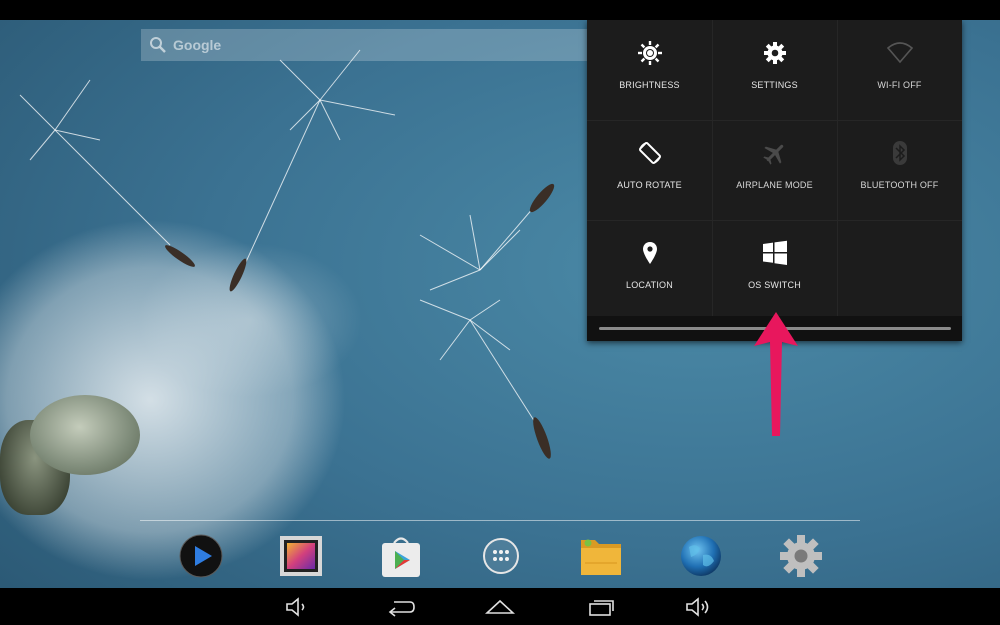 This screenshot has width=1000, height=625. Describe the element at coordinates (299, 607) in the screenshot. I see `volume-down-icon` at that location.